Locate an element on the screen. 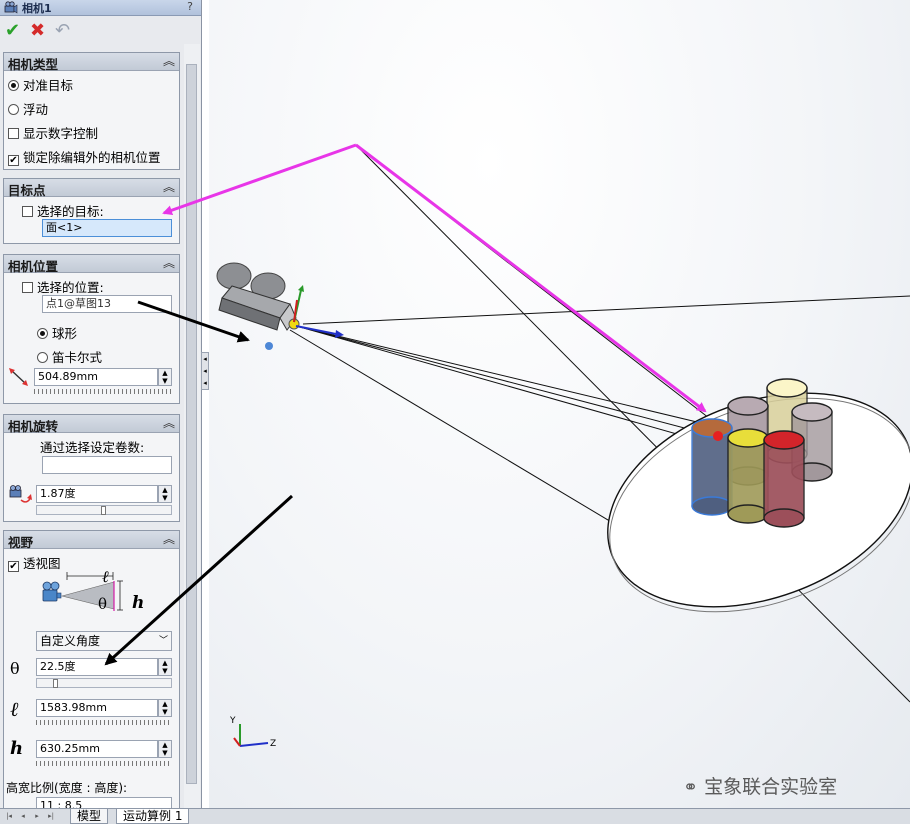  first-tab-icon: |◂ is located at coordinates (9, 816).